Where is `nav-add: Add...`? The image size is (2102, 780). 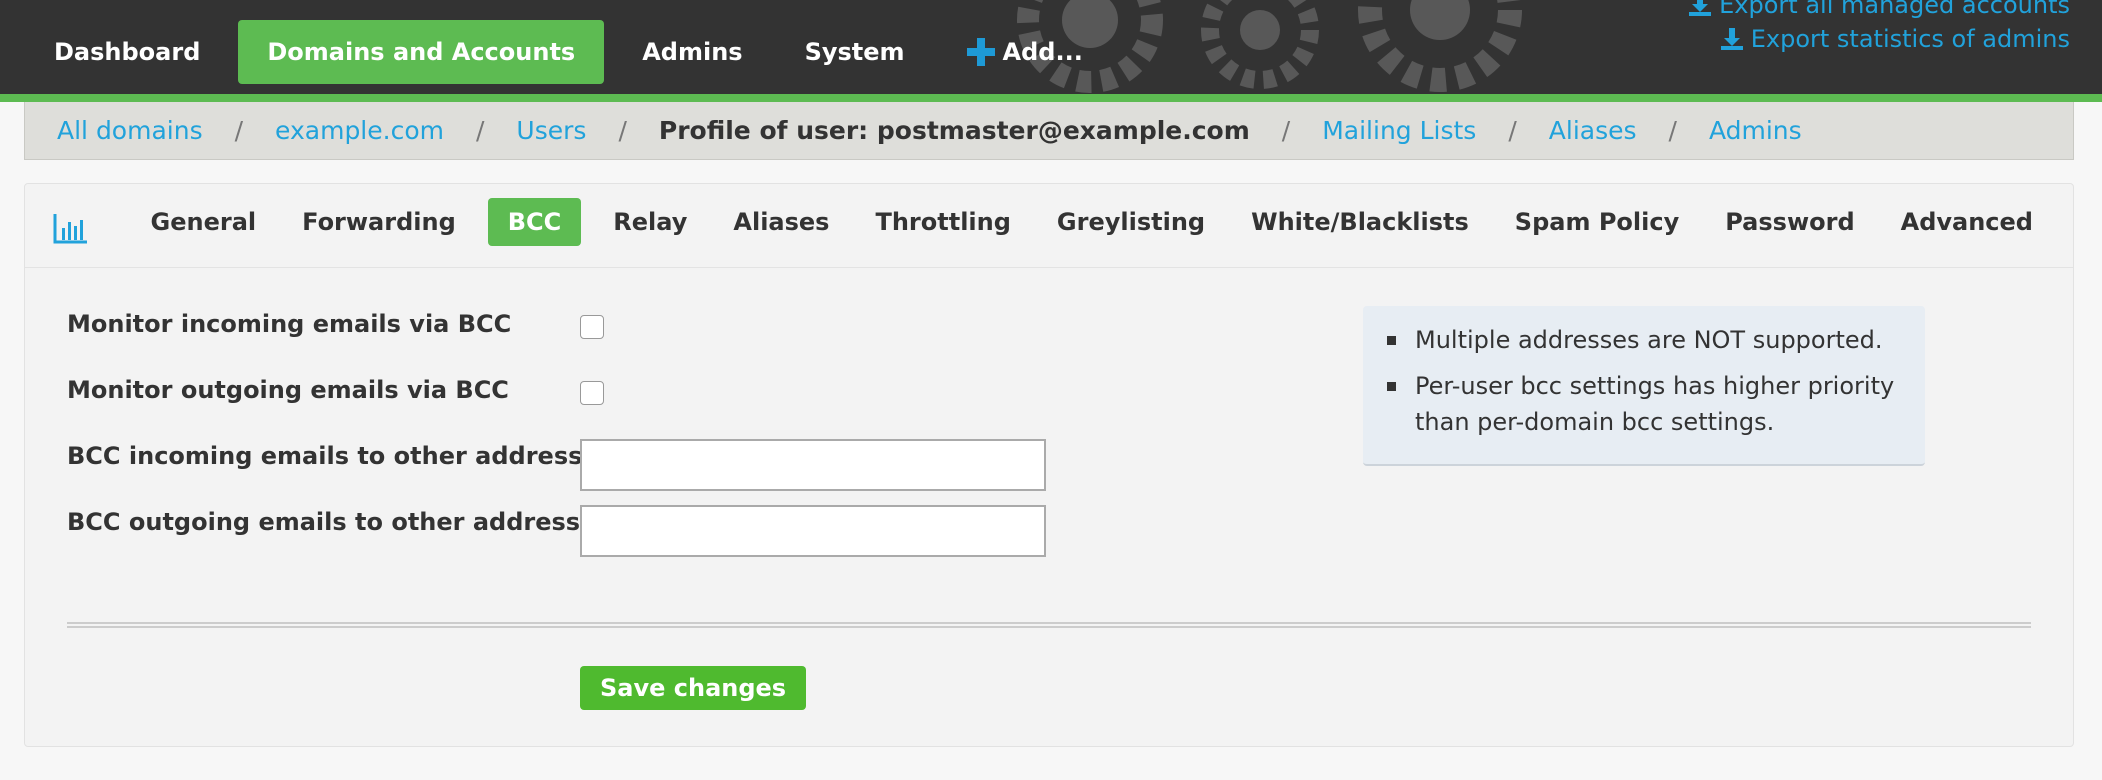
nav-add: Add... is located at coordinates (1025, 52).